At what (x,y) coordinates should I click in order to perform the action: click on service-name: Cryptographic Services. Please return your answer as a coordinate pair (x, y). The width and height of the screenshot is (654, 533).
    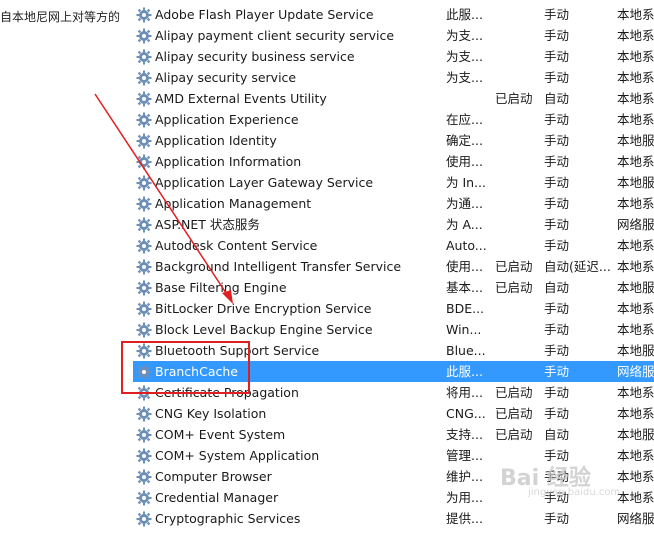
    Looking at the image, I should click on (228, 518).